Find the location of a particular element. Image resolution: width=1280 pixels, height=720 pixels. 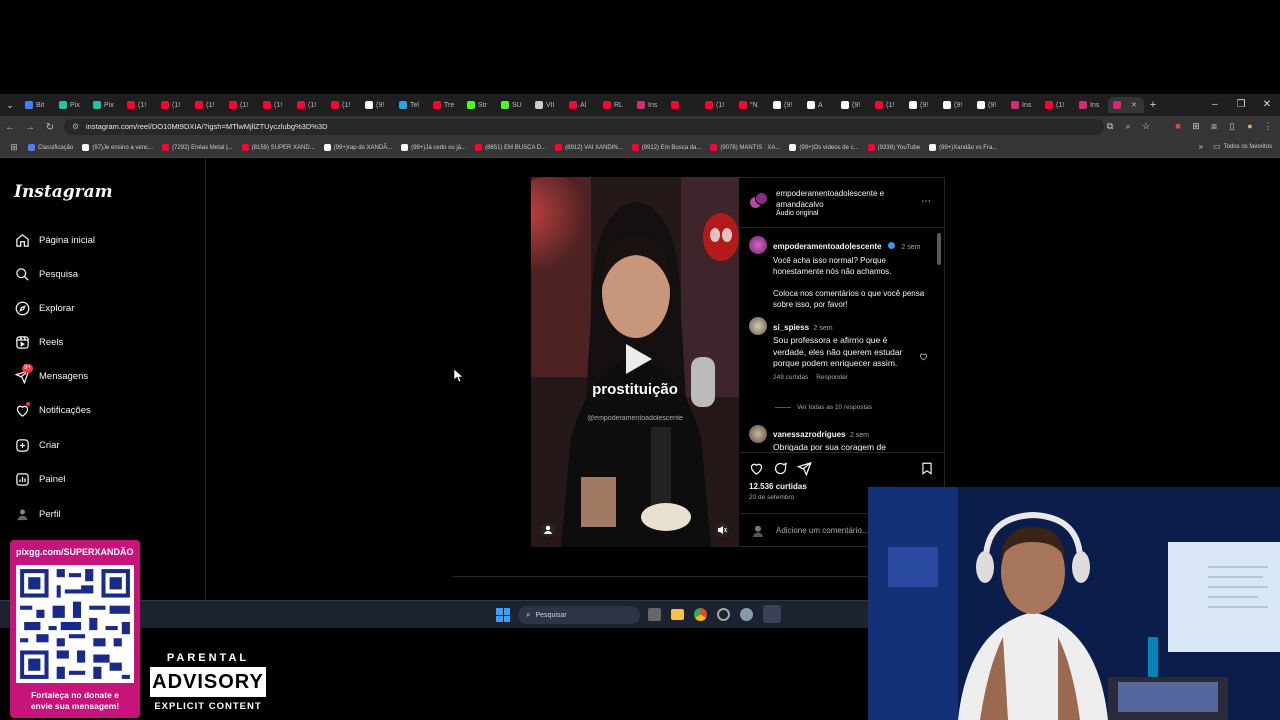

view-replies-button: Ver todas as 10 respostas is located at coordinates (823, 407).